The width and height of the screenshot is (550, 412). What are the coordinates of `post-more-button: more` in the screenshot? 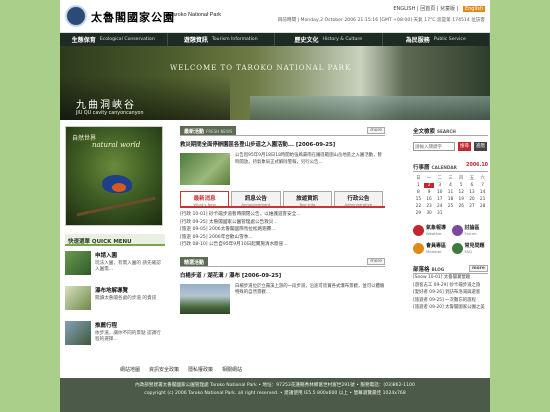 It's located at (376, 261).